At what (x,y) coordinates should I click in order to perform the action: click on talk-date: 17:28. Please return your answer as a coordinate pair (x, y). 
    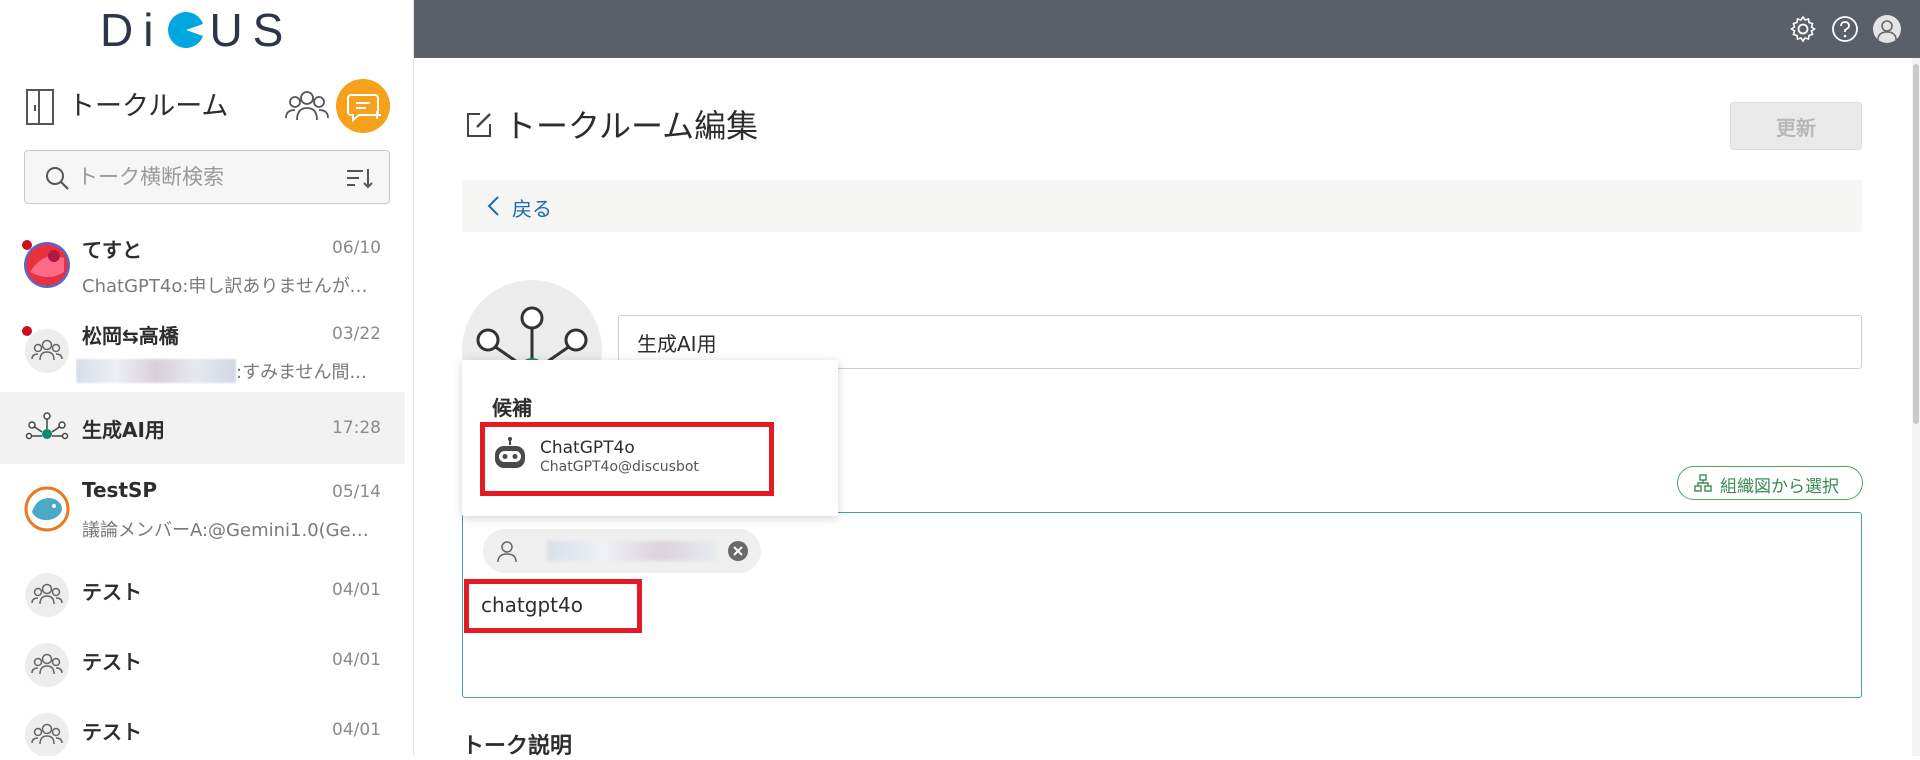
    Looking at the image, I should click on (356, 428).